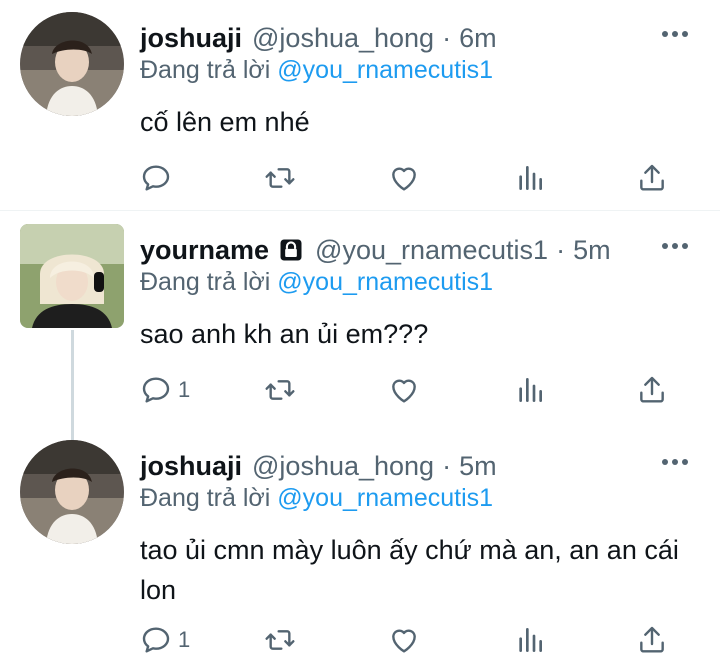 The image size is (720, 666). I want to click on timestamp: 6m, so click(478, 38).